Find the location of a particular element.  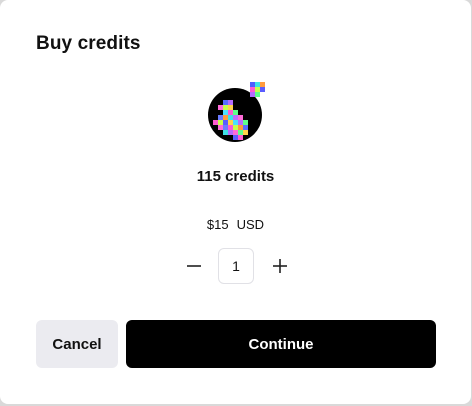

minus-icon is located at coordinates (194, 266).